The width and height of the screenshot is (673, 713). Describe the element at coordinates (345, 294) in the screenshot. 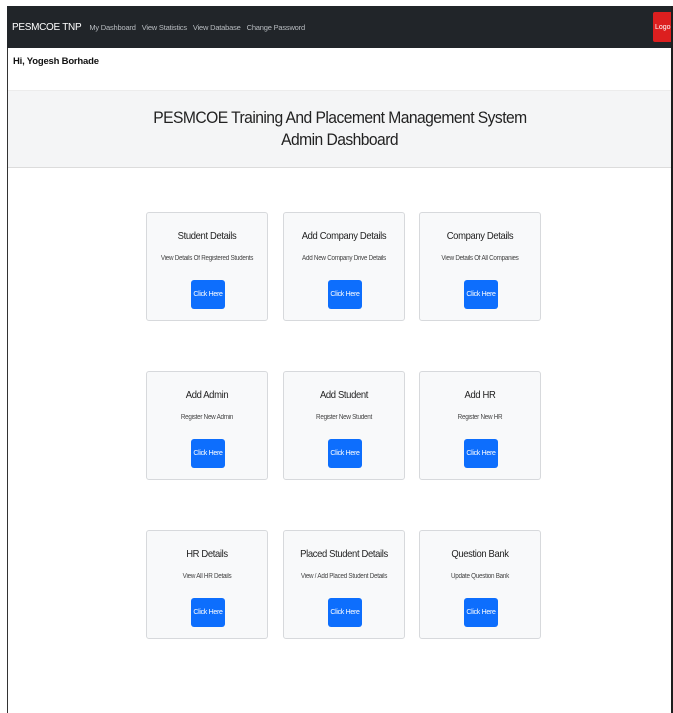

I see `add-company-details-button: Click Here` at that location.